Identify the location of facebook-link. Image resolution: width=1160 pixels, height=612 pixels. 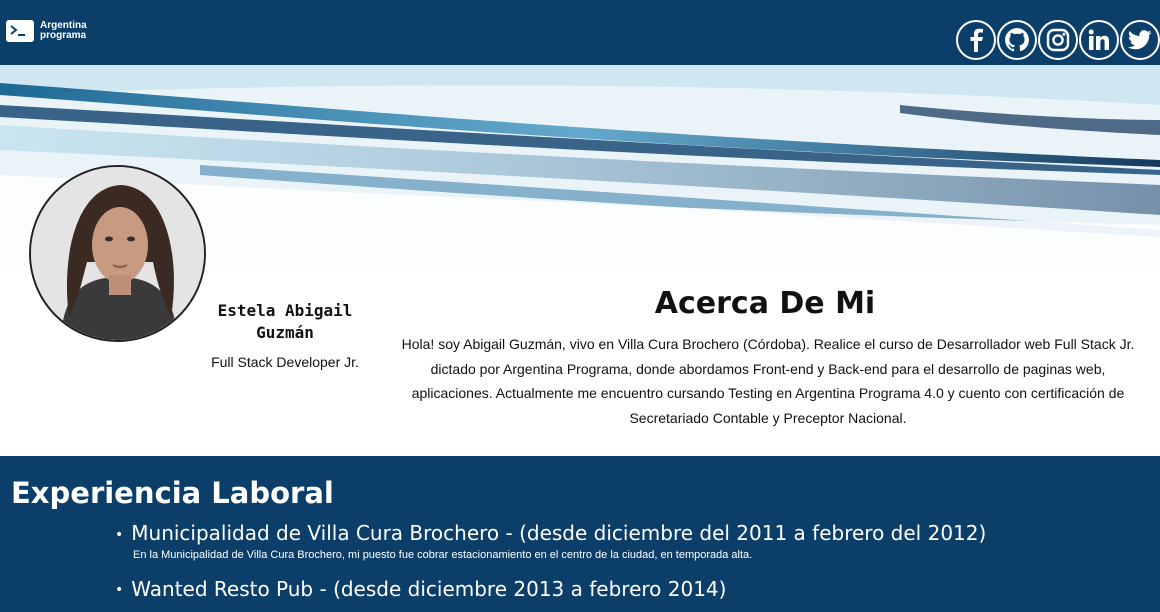
(976, 40).